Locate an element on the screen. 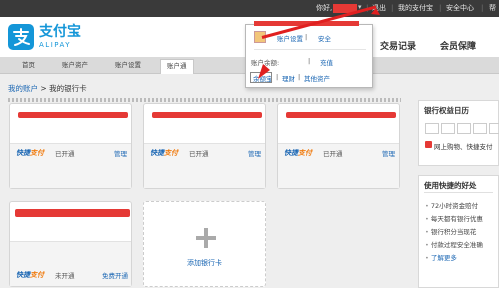  arrow-head-icon is located at coordinates (319, 43).